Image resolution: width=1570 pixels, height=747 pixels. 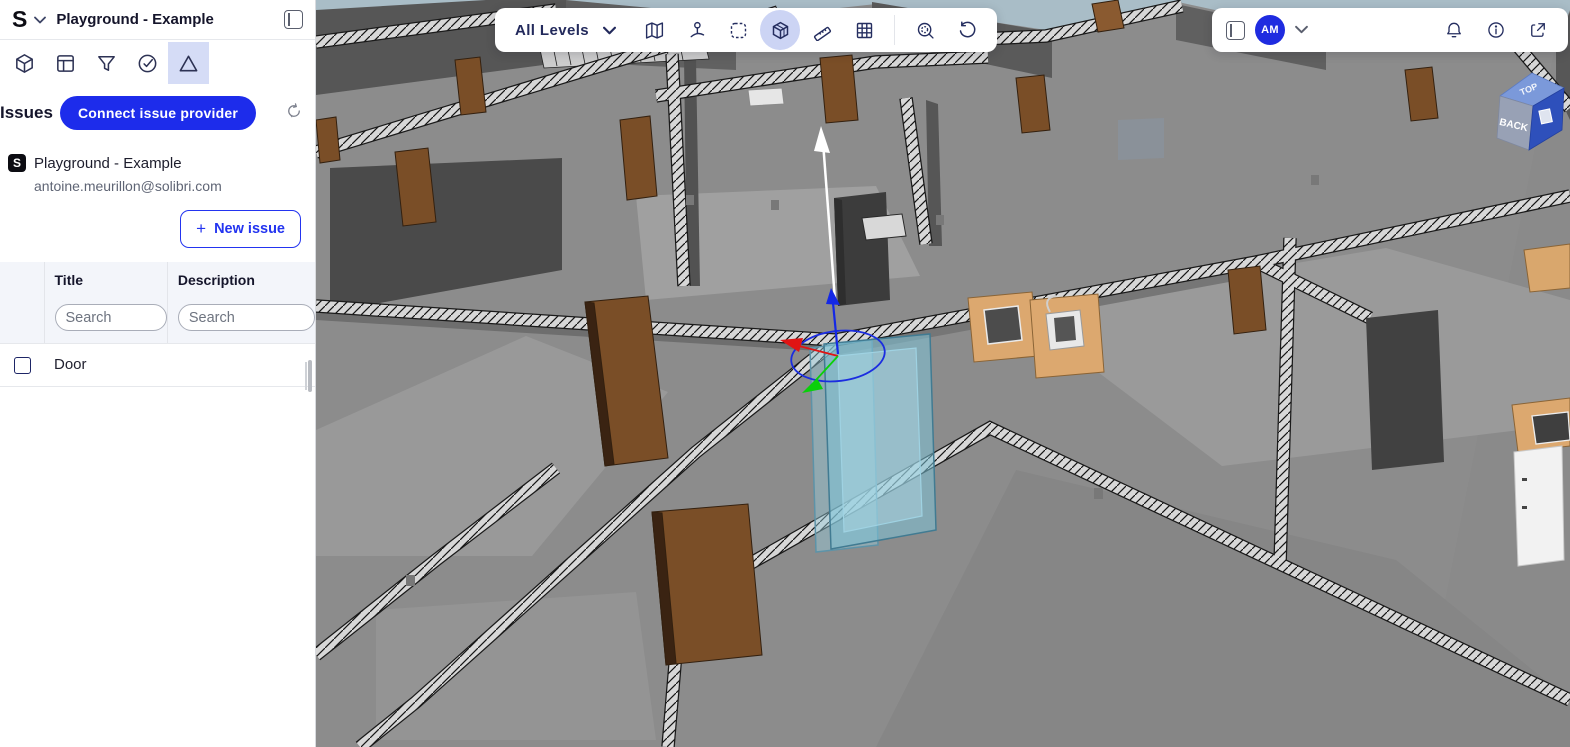 I want to click on issues-heading: Issues, so click(x=26, y=112).